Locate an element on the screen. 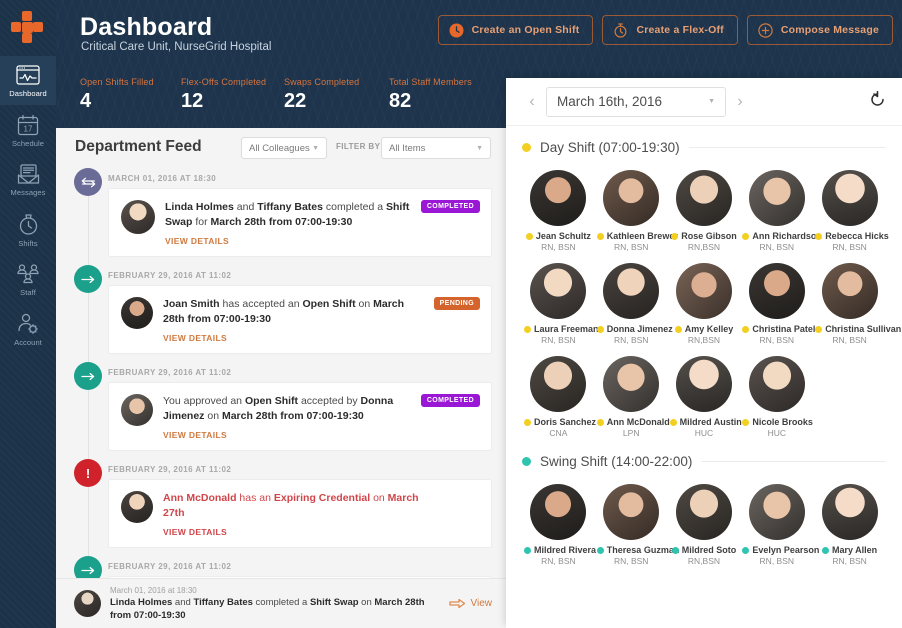 The image size is (902, 628). sidebar-item-staff: Staff is located at coordinates (28, 279).